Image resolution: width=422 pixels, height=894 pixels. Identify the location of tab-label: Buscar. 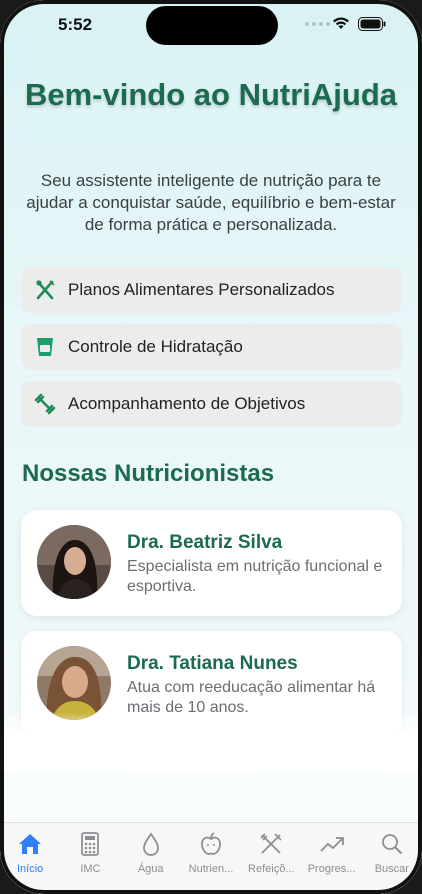
(391, 869).